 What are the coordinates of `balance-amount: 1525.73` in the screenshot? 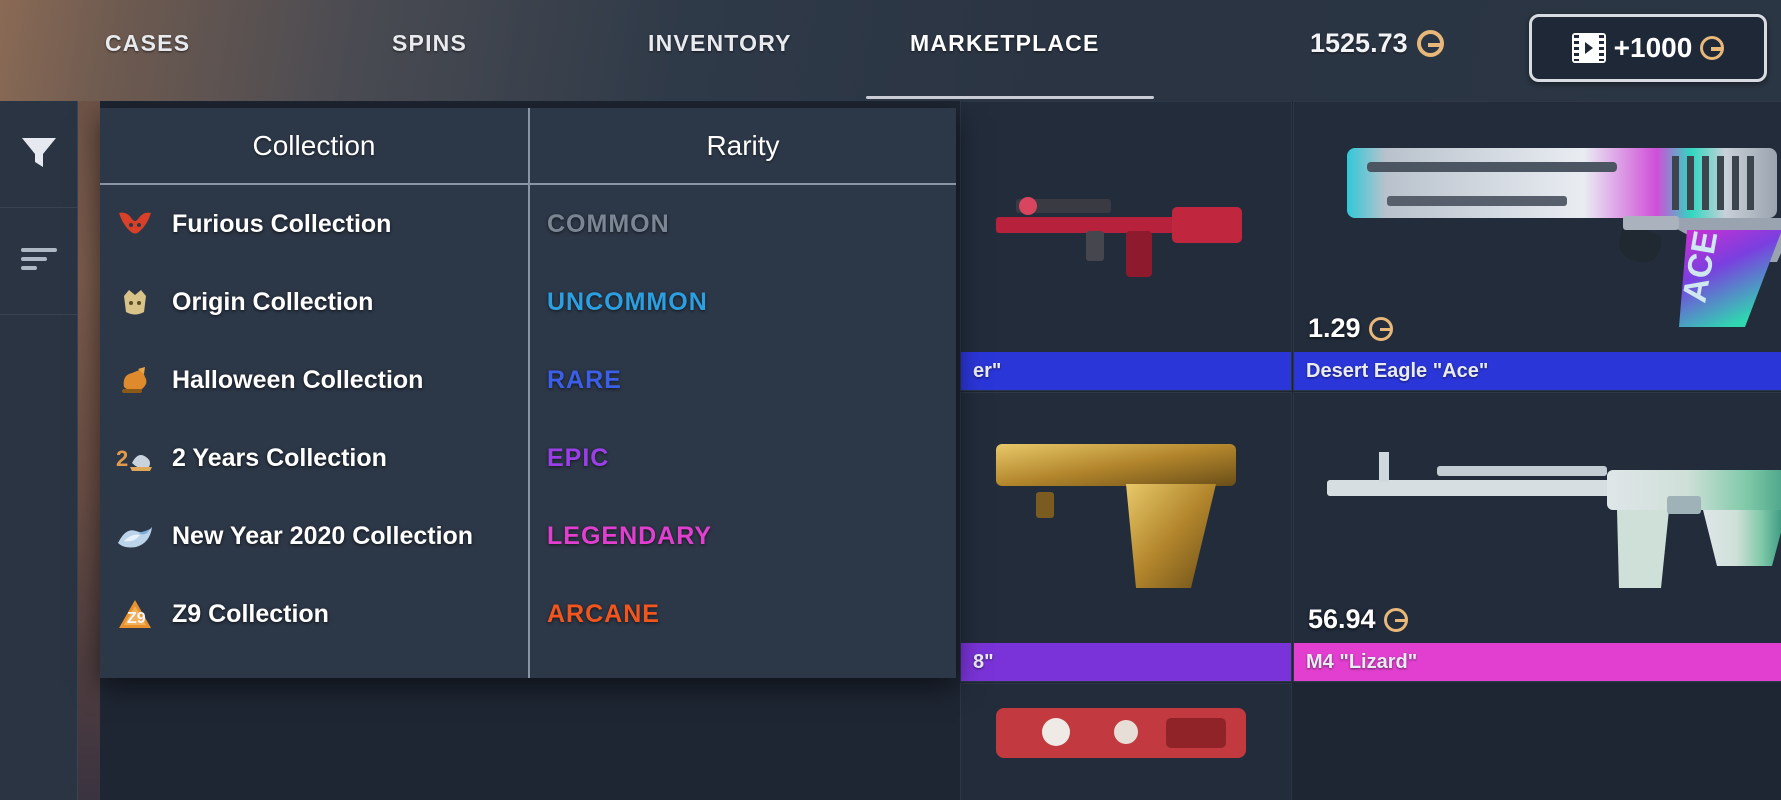 It's located at (1359, 43).